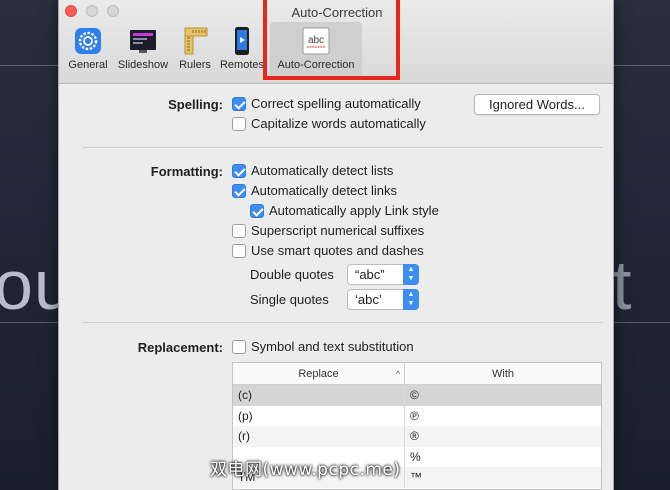  Describe the element at coordinates (337, 12) in the screenshot. I see `window-title: Auto-Correction` at that location.